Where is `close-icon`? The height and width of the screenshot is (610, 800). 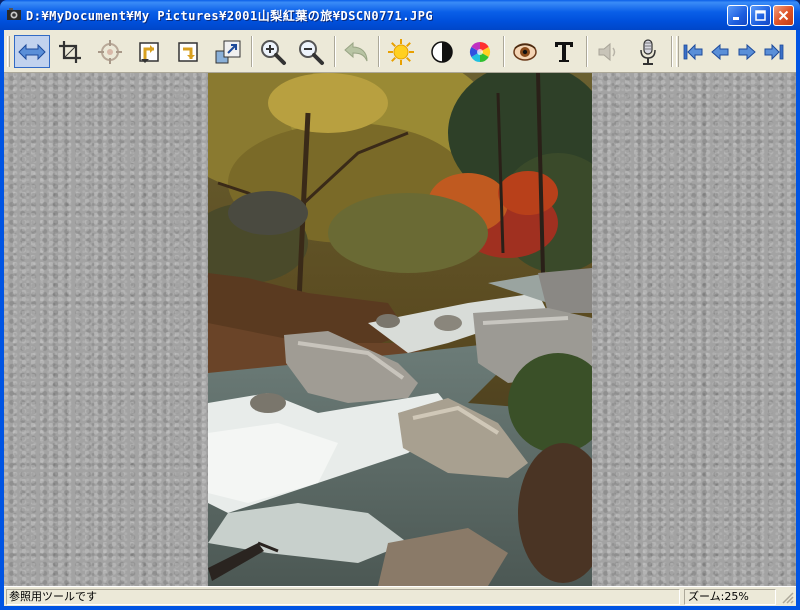
close-icon is located at coordinates (783, 15).